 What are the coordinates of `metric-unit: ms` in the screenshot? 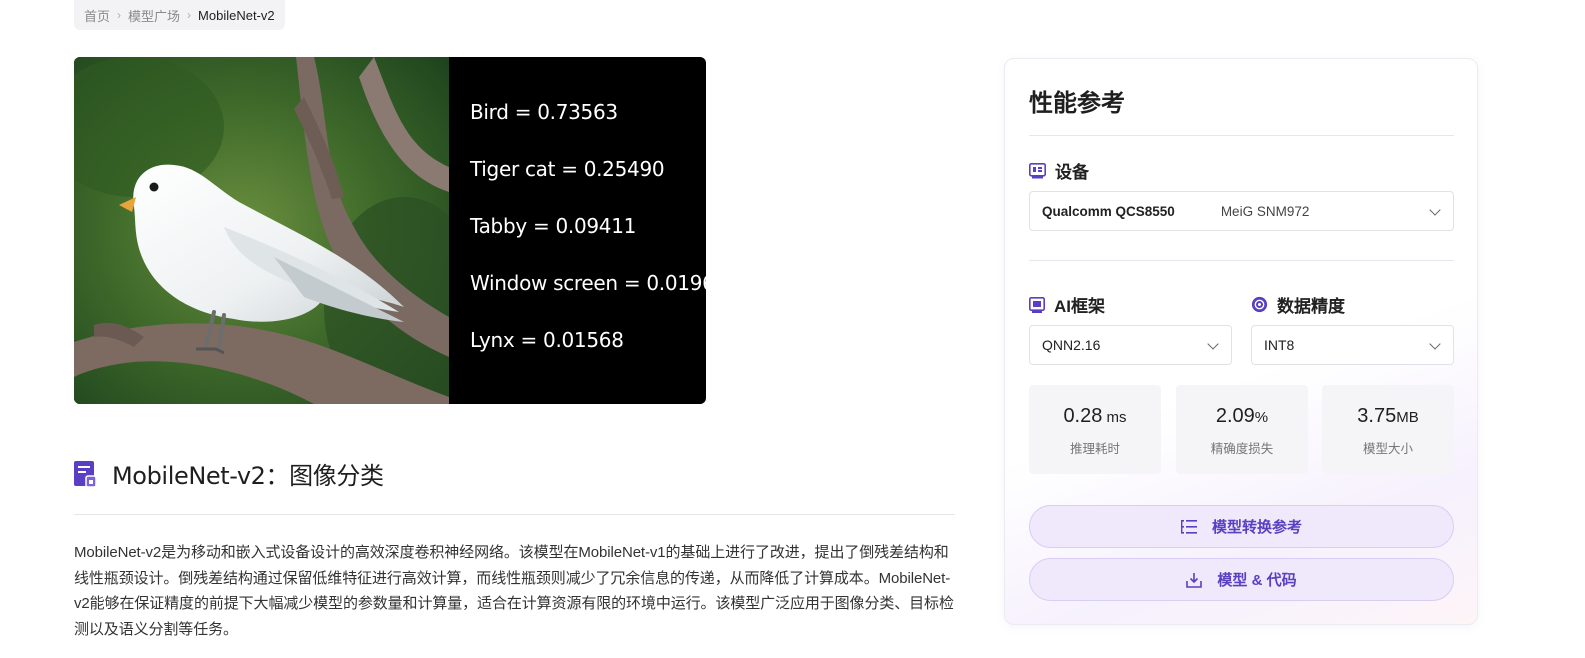 It's located at (1114, 417).